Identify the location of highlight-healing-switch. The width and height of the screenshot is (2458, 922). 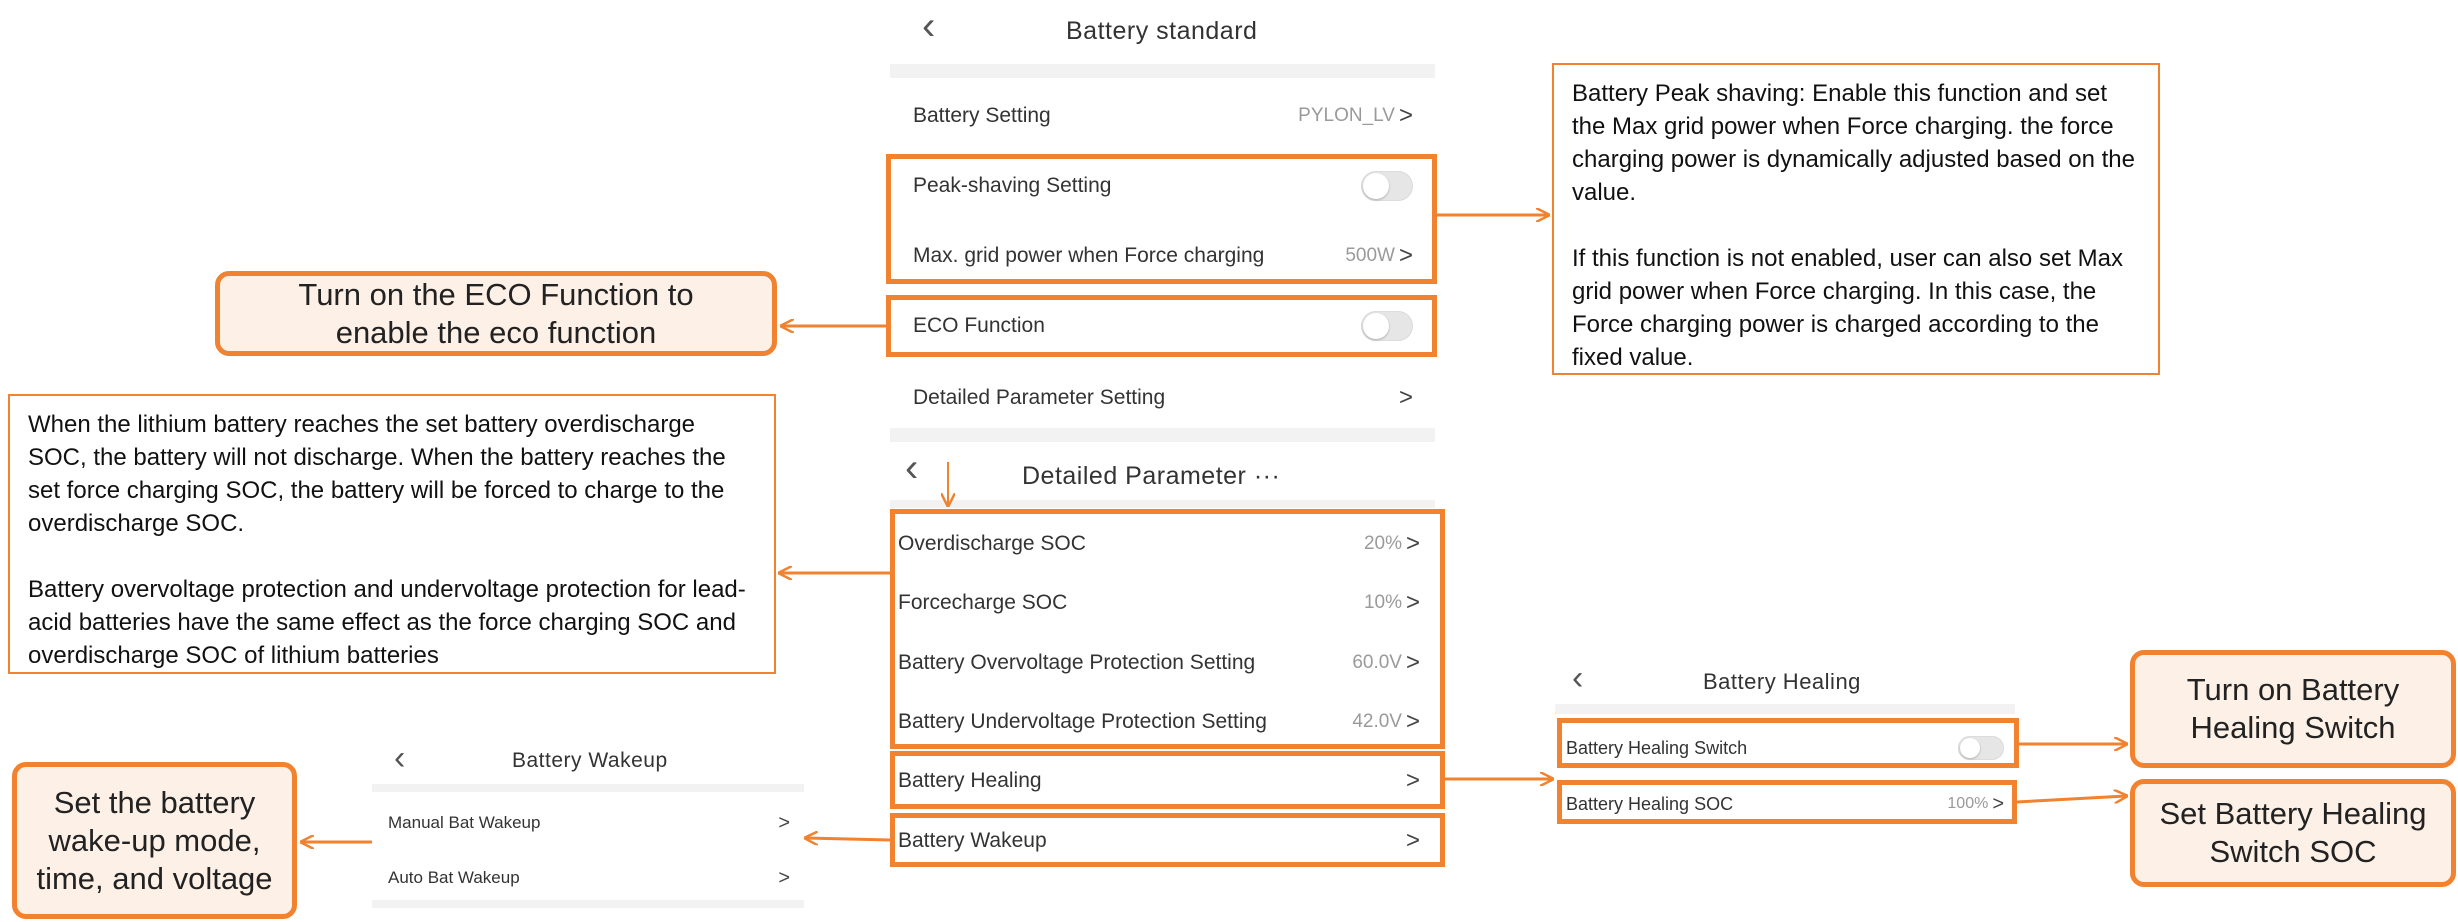
(1788, 743).